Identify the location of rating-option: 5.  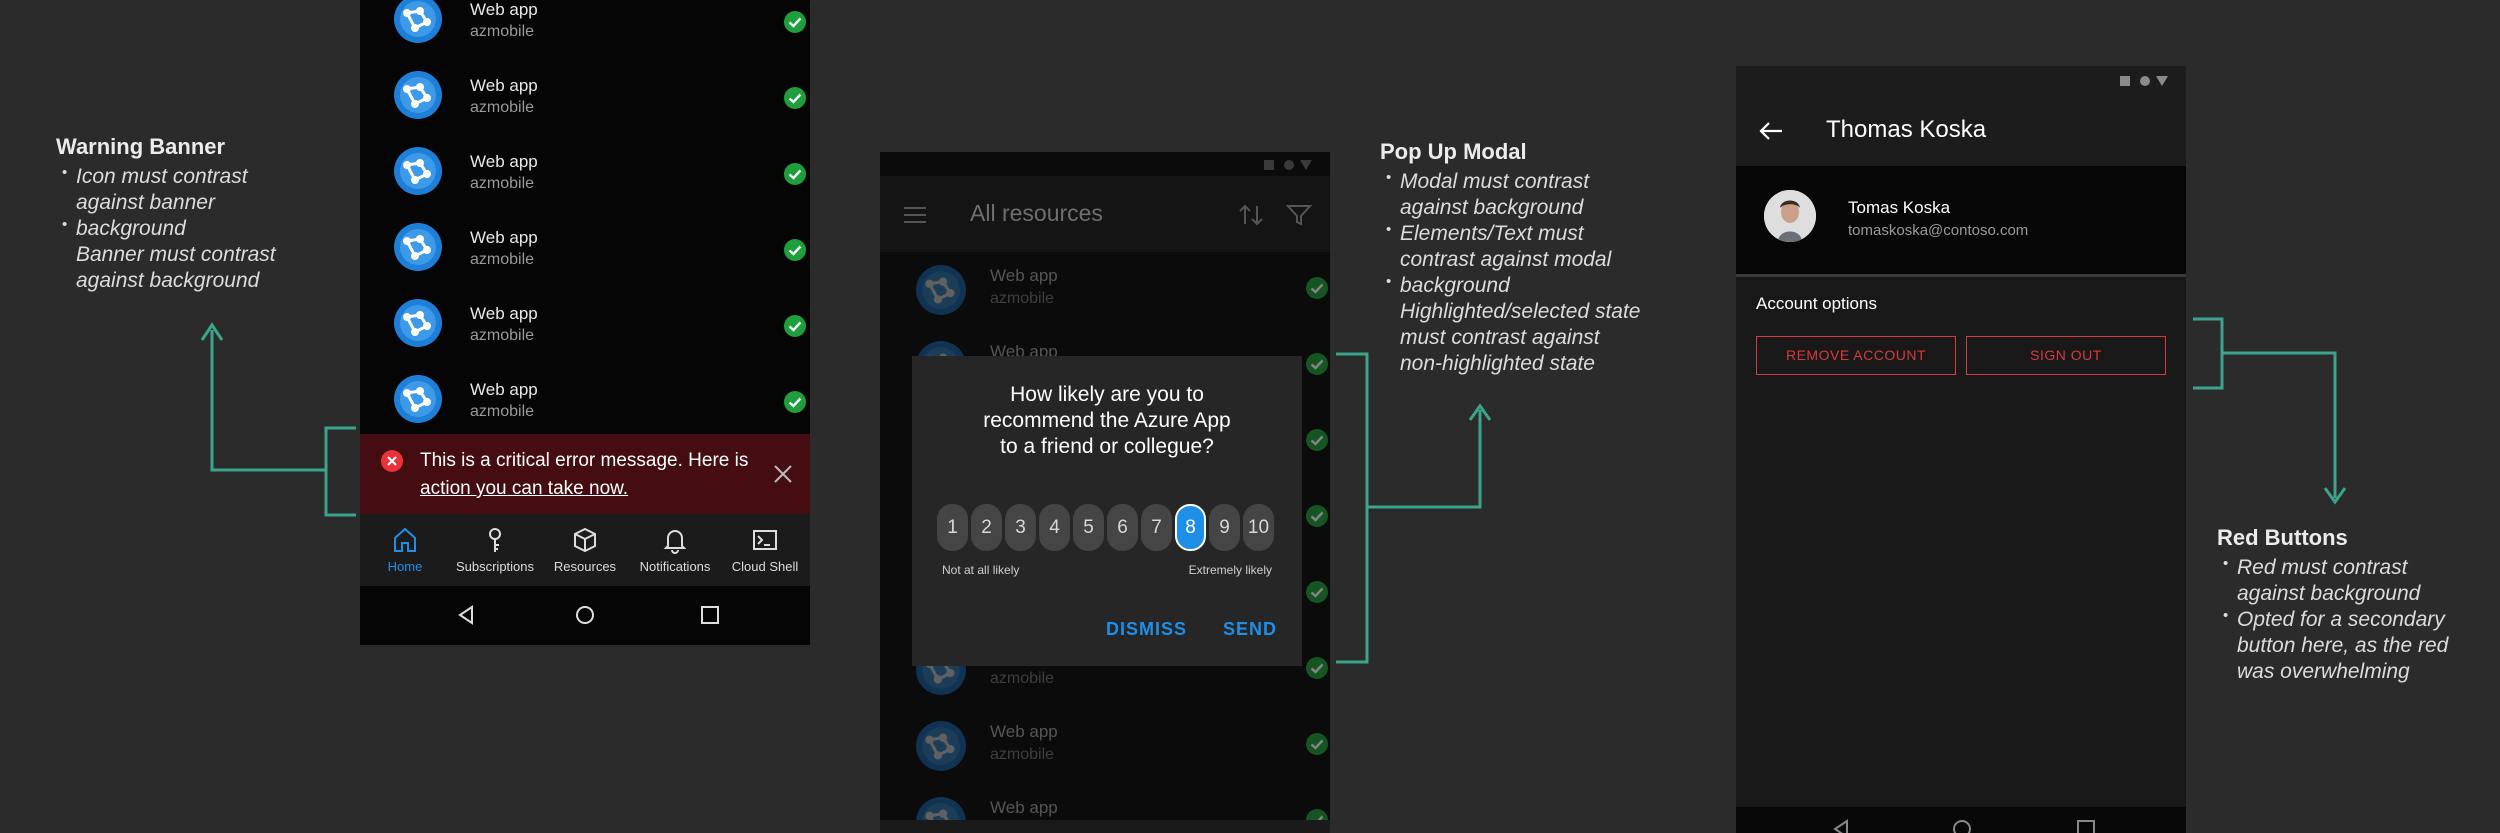
(1088, 527).